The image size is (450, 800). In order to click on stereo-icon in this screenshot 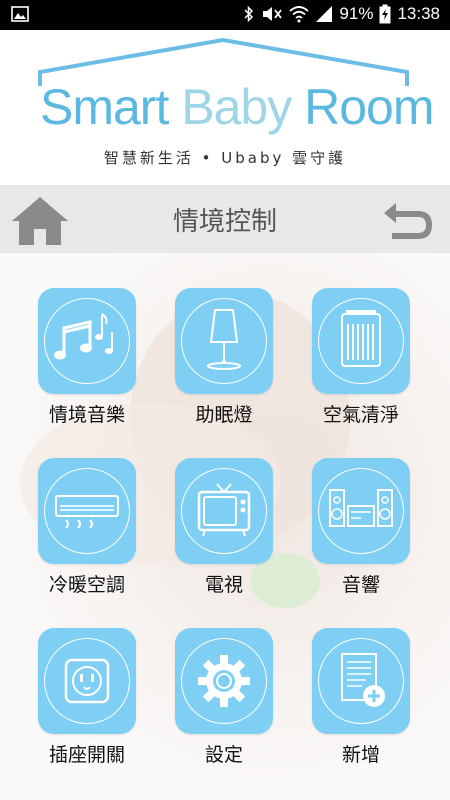, I will do `click(361, 508)`.